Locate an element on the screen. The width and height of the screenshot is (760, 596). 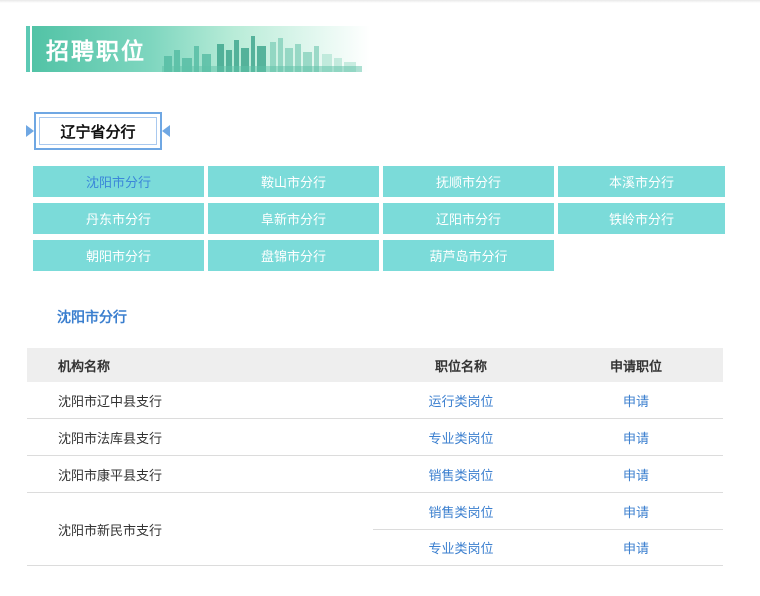
table-row: 沈阳市法库县支行 专业类岗位 申请 is located at coordinates (375, 437).